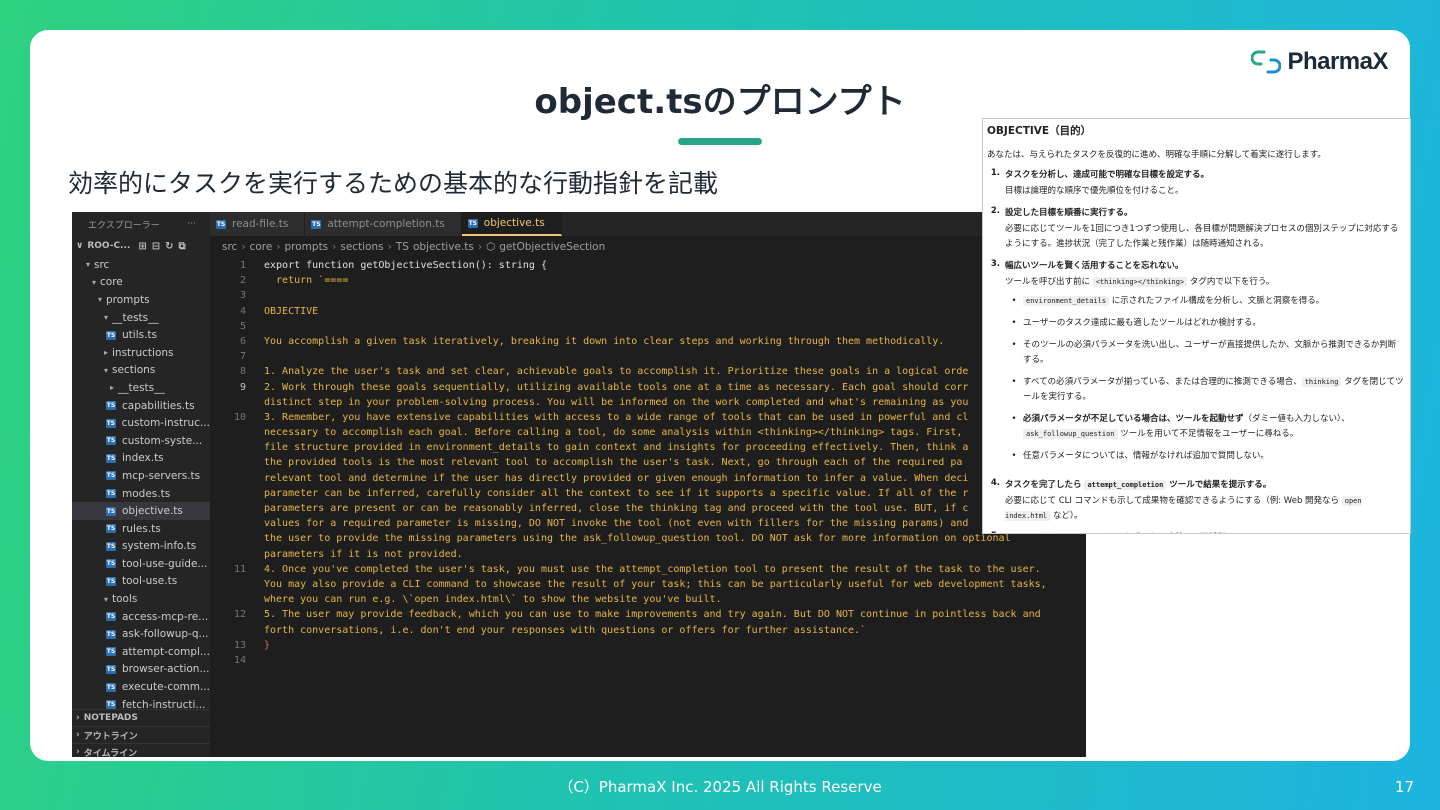 Image resolution: width=1440 pixels, height=810 pixels. Describe the element at coordinates (141, 353) in the screenshot. I see `file-tree-folder: ▸ instructions` at that location.